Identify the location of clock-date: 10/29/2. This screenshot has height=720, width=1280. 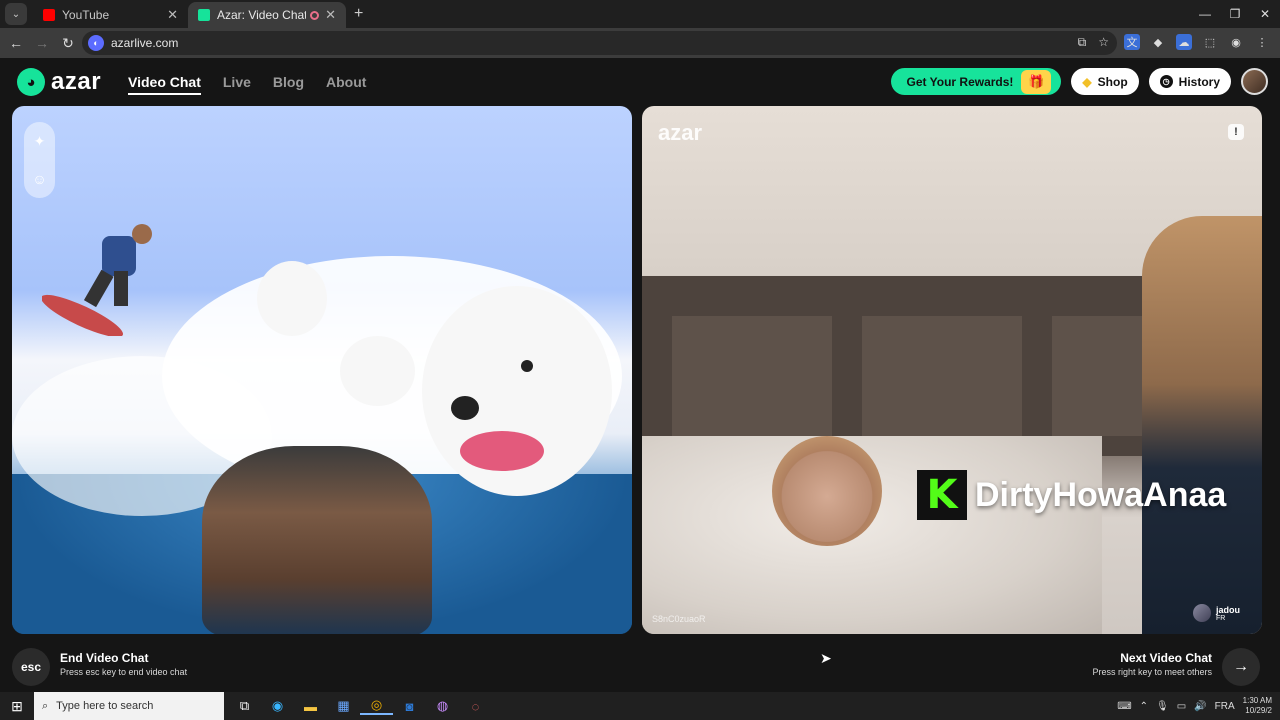
(1258, 710).